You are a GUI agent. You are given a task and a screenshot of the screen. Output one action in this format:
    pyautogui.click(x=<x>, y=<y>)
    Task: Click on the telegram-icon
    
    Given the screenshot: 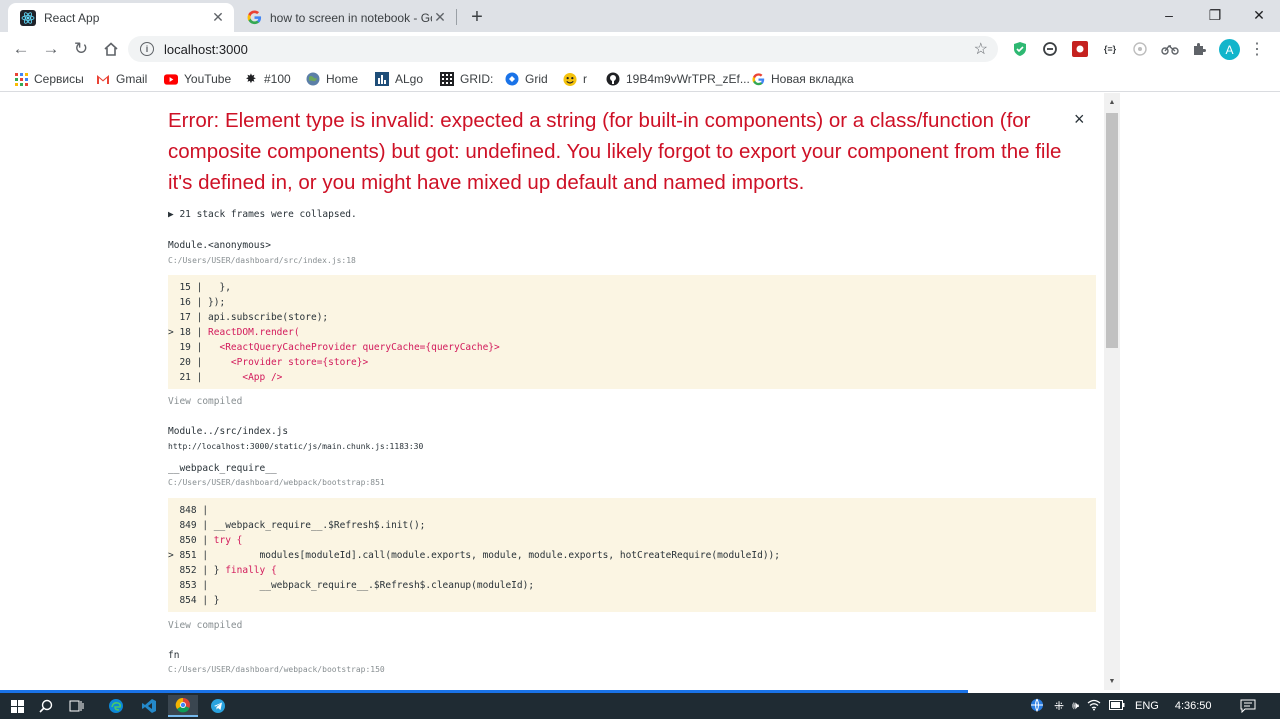 What is the action you would take?
    pyautogui.click(x=218, y=706)
    